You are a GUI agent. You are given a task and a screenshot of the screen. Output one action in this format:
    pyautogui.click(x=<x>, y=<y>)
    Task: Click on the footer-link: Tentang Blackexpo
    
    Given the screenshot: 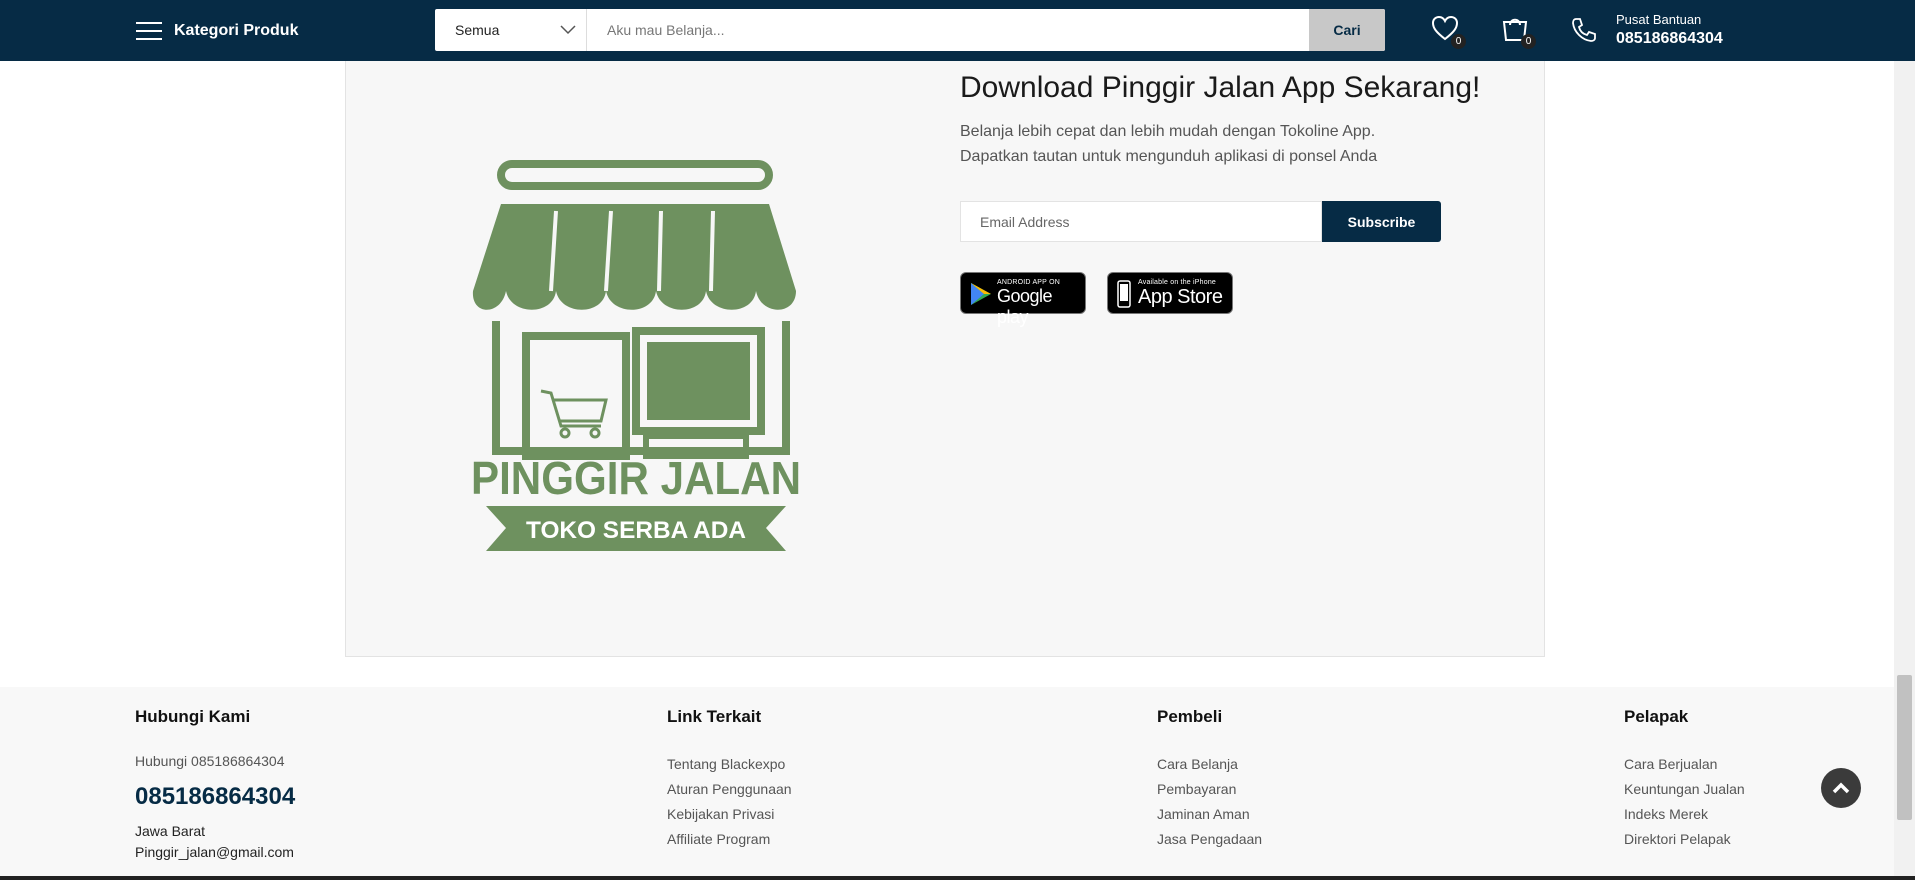 What is the action you would take?
    pyautogui.click(x=729, y=764)
    